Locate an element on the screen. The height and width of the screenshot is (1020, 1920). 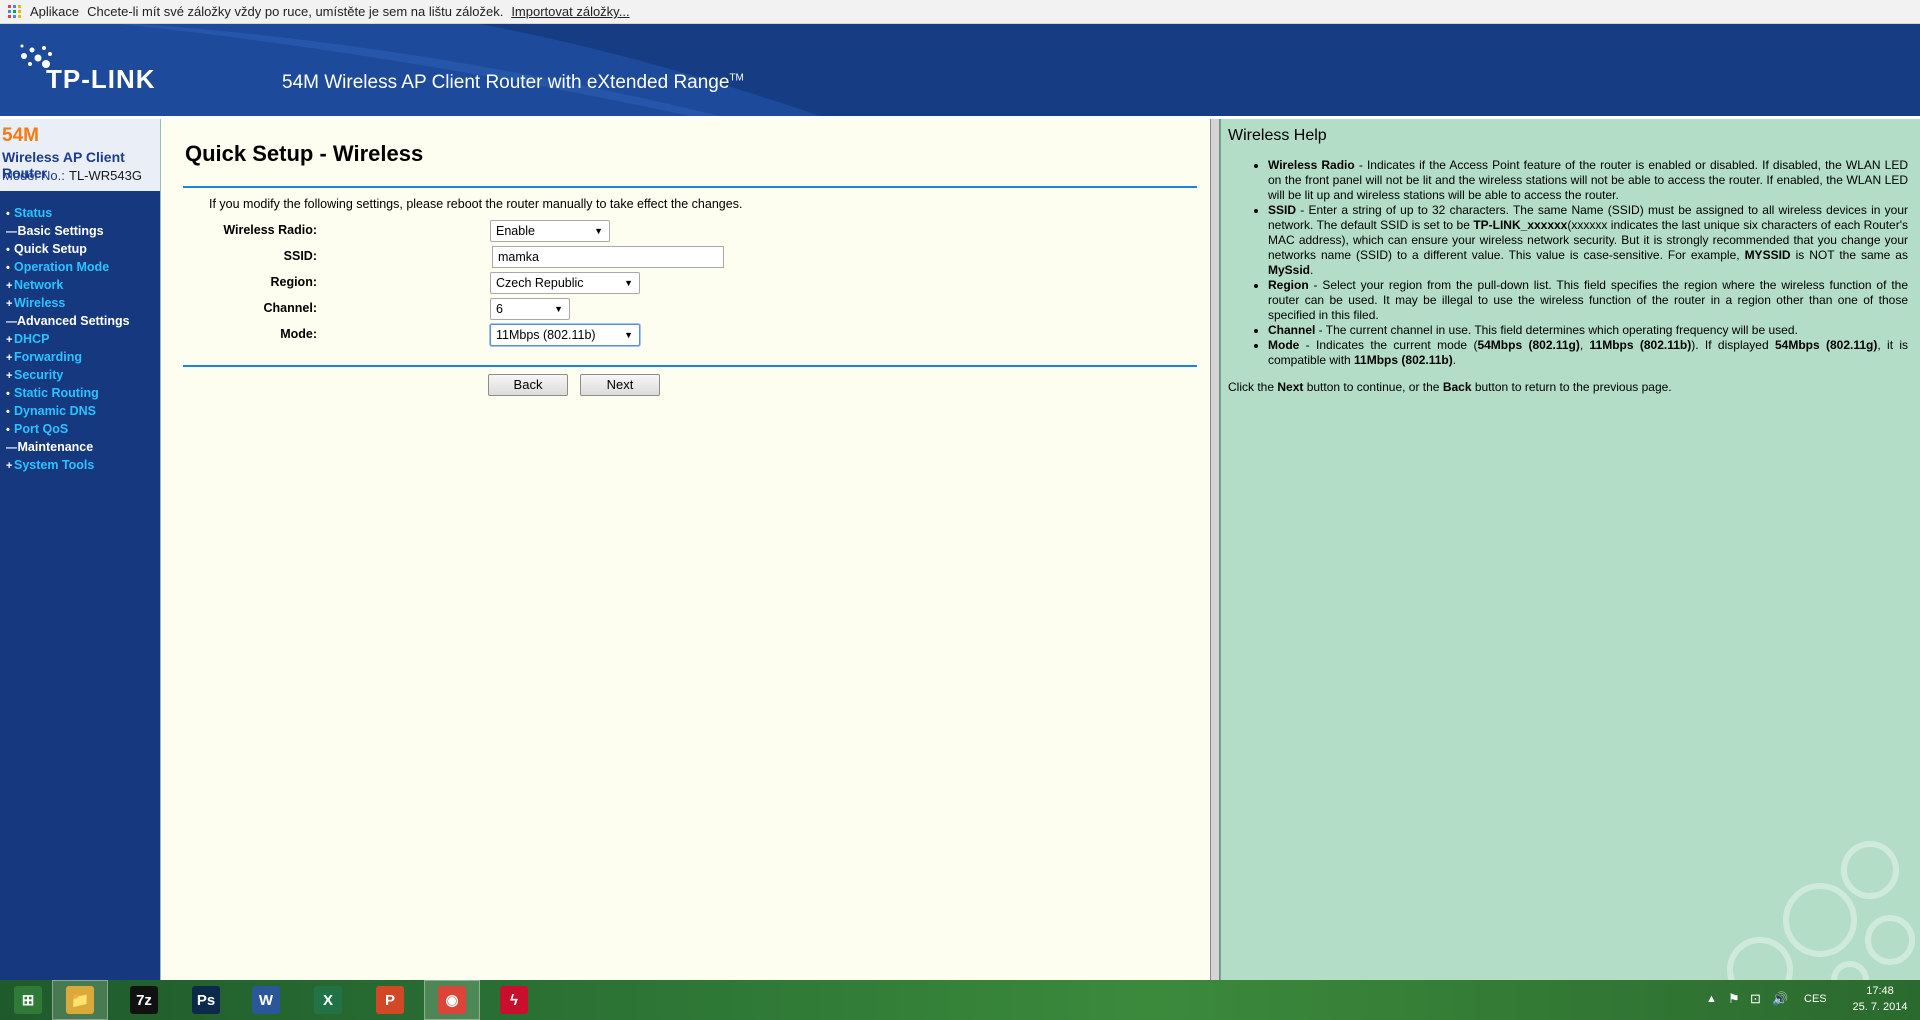
sidebar-item-status: • Status is located at coordinates (80, 213).